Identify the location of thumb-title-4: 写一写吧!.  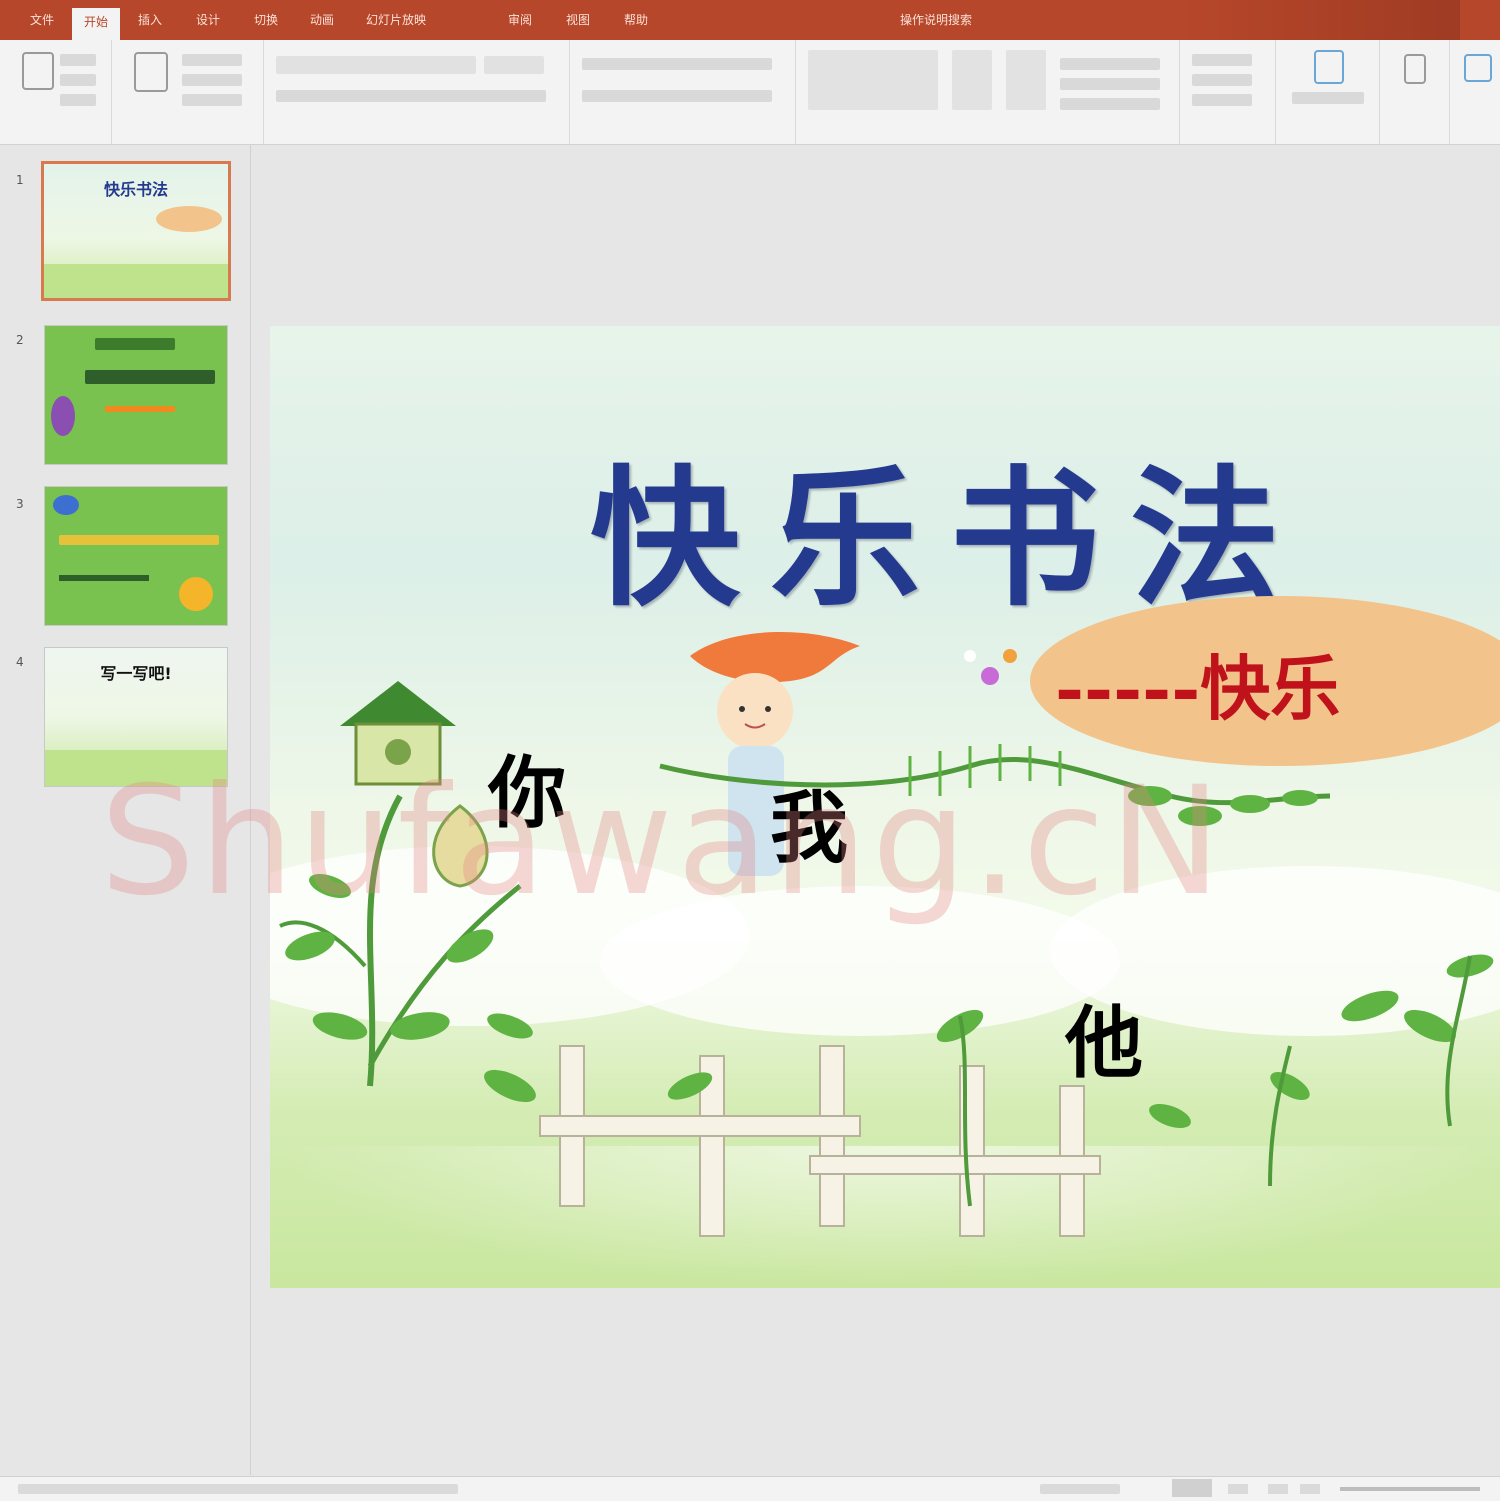
(136, 673).